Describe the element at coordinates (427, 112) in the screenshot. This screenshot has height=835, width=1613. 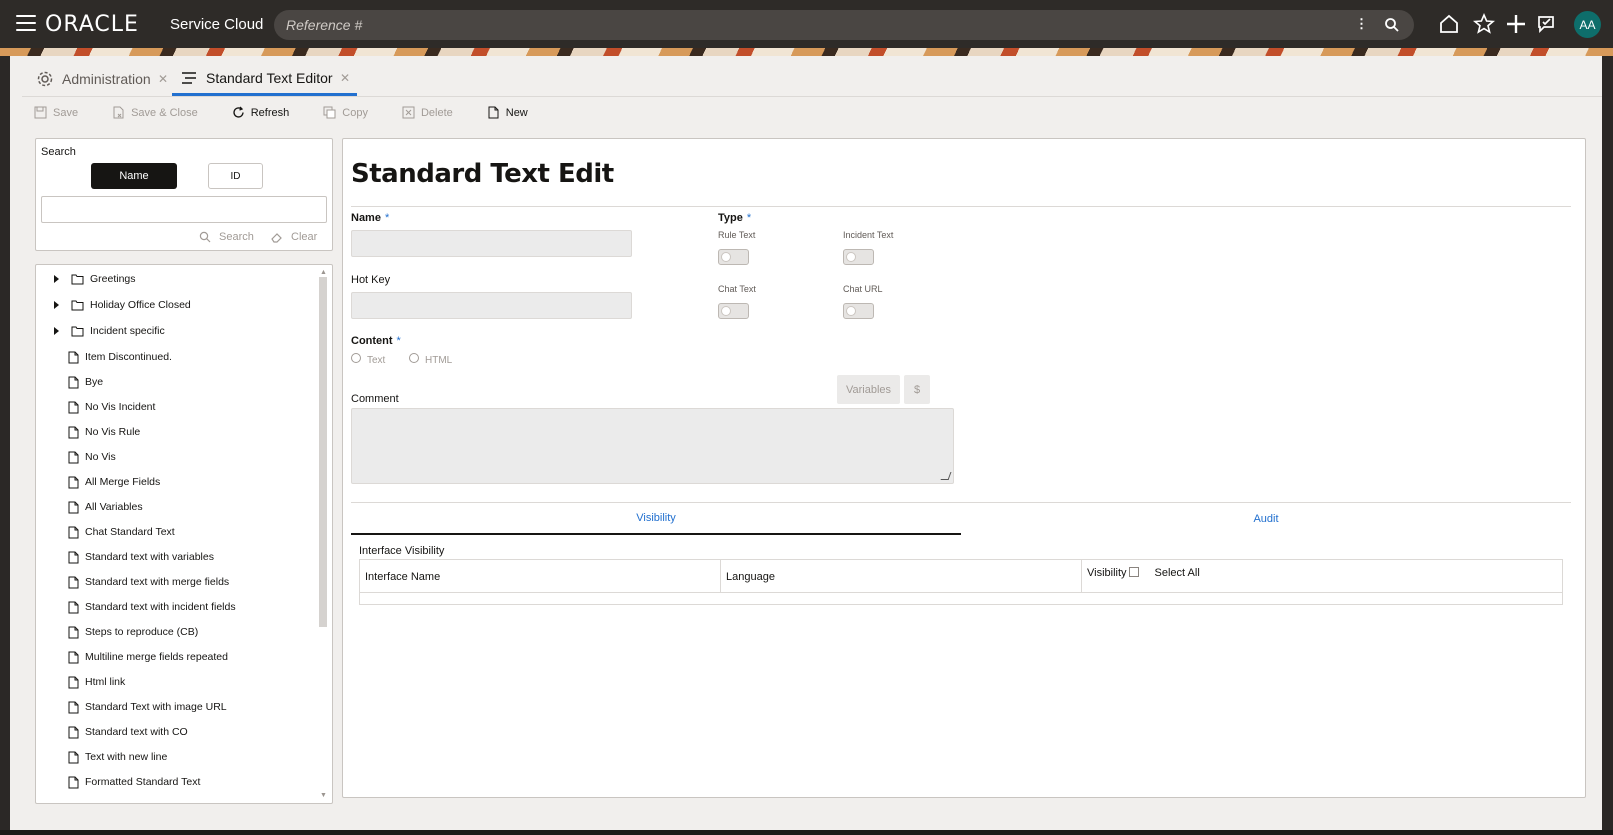
I see `delete-button: Delete` at that location.